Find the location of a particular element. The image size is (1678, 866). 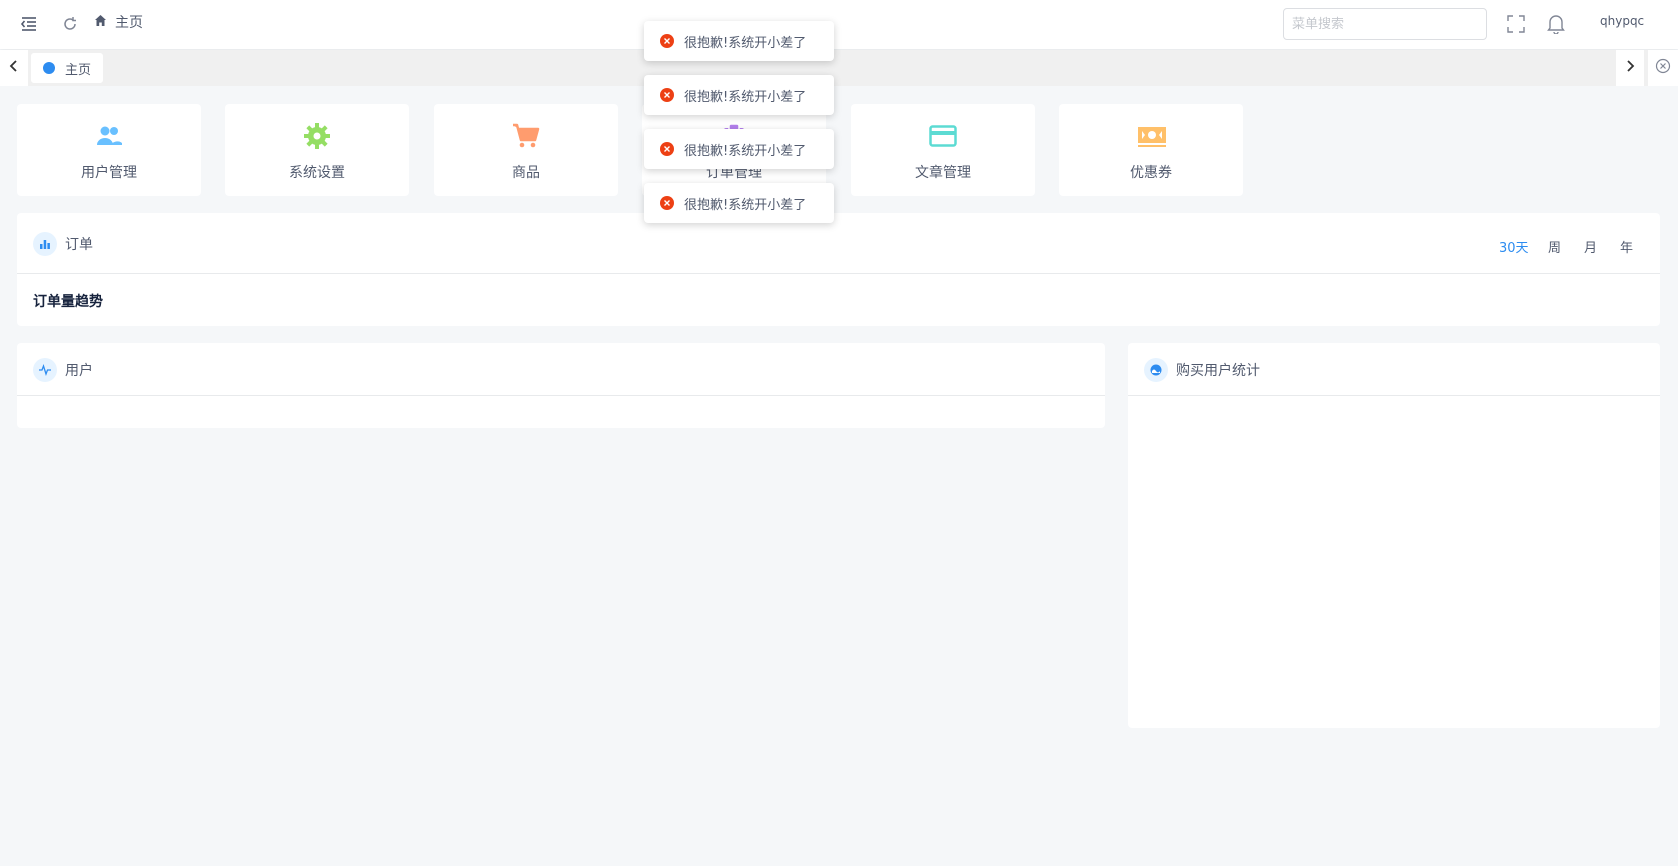

range-month: 月 is located at coordinates (1590, 246).